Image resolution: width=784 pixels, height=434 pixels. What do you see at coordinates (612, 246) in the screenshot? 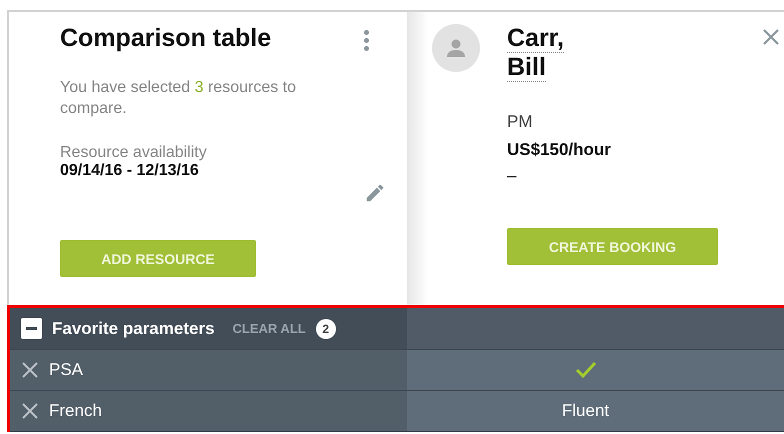
I see `create-booking-button: CREATE BOOKING` at bounding box center [612, 246].